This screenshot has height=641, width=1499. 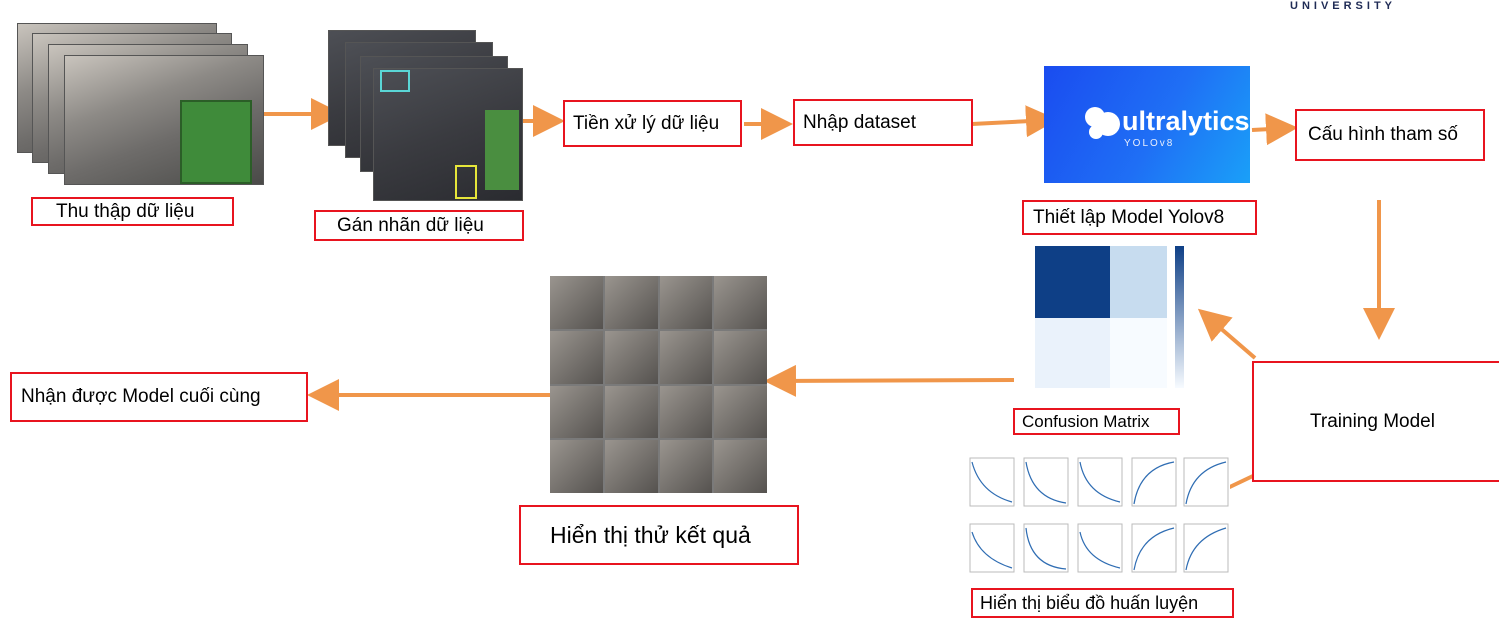 I want to click on step-label-data: Gán nhãn dữ liệu, so click(x=419, y=225).